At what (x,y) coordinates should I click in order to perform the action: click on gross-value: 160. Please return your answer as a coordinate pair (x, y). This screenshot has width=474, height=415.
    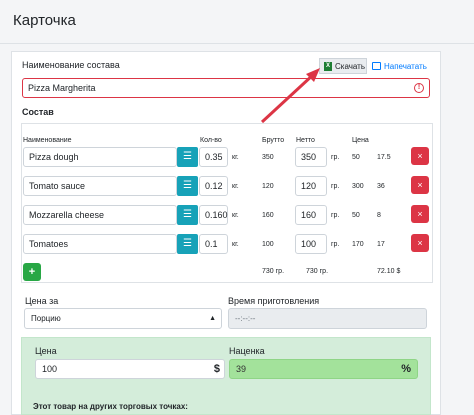
    Looking at the image, I should click on (268, 215).